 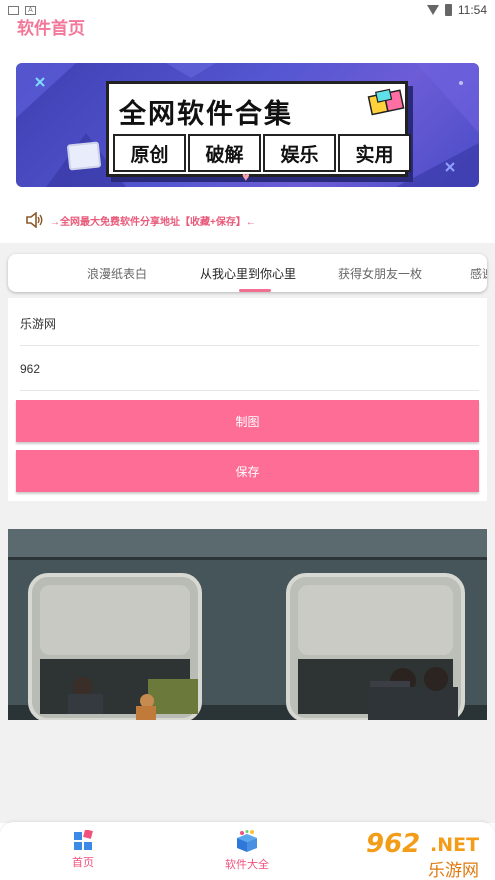 I want to click on status-time: 11:54, so click(x=472, y=10).